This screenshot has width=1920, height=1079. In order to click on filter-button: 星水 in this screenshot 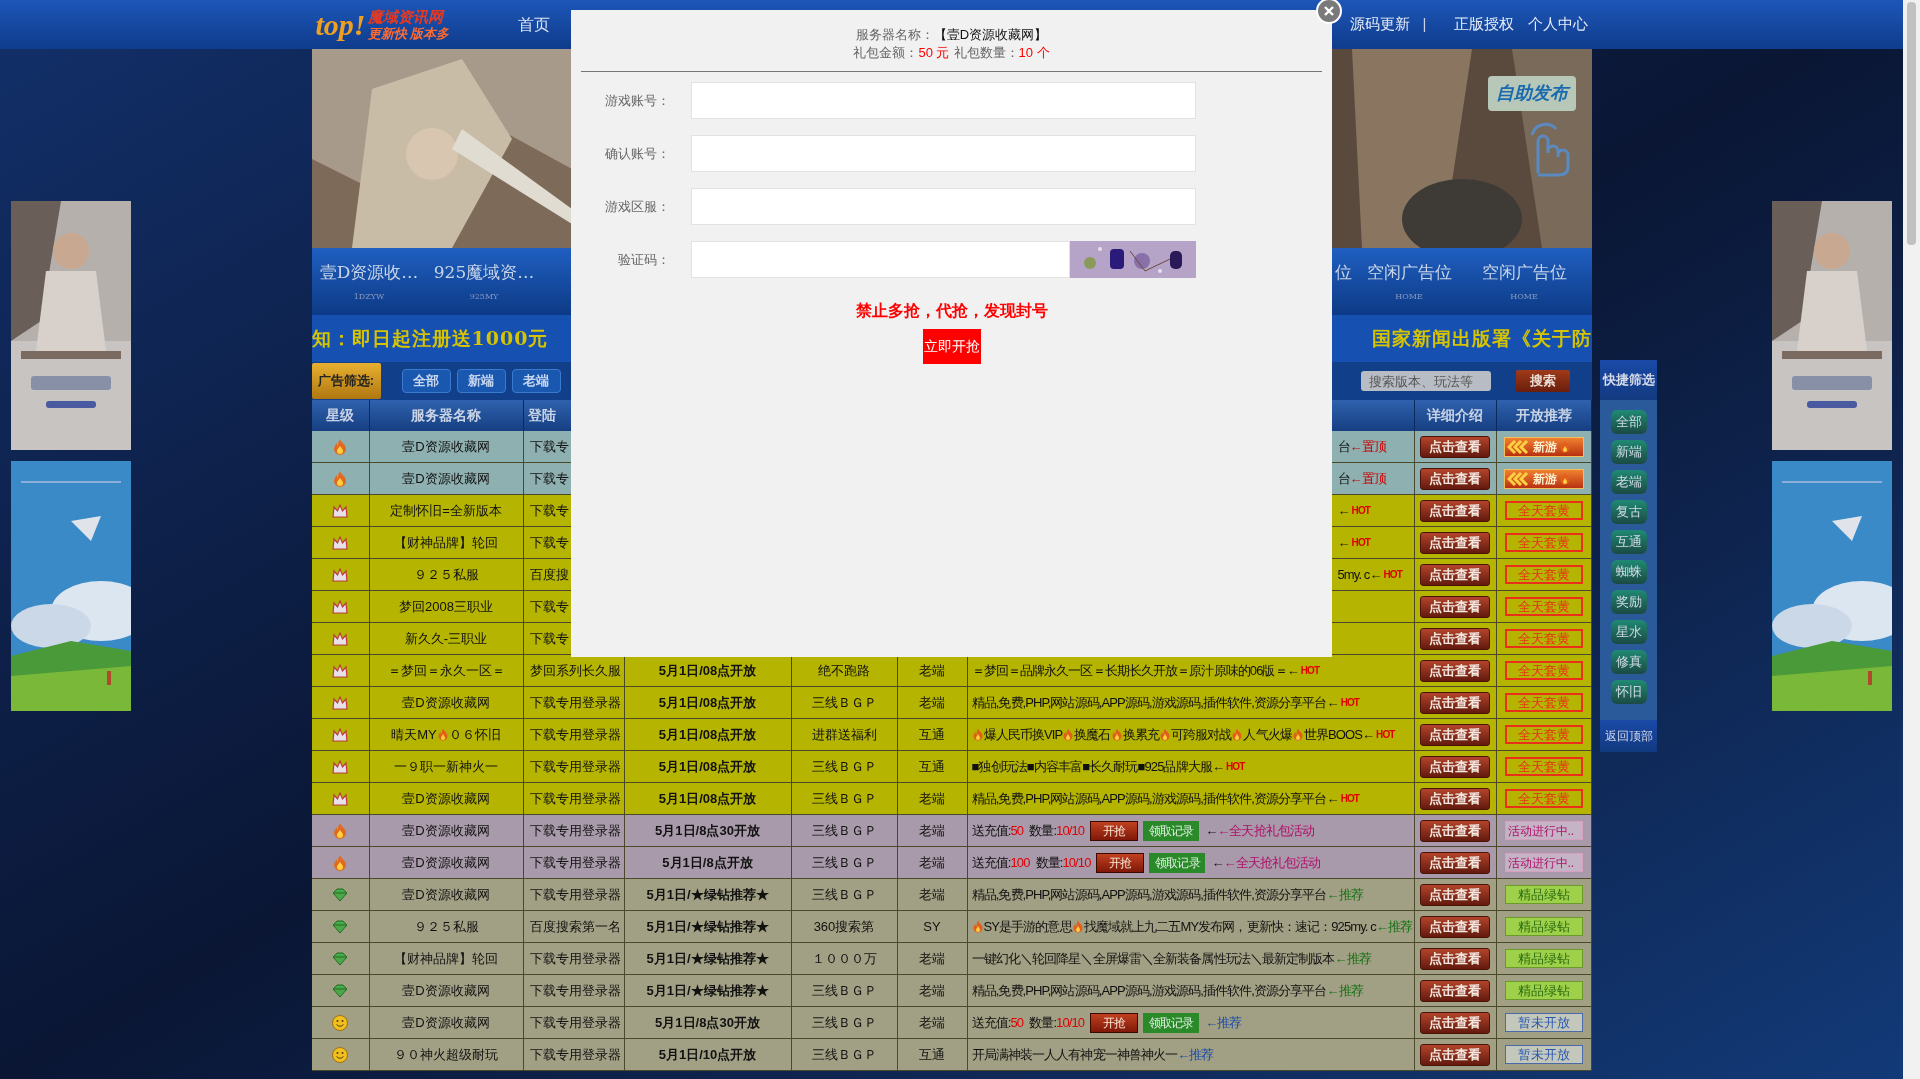, I will do `click(1628, 632)`.